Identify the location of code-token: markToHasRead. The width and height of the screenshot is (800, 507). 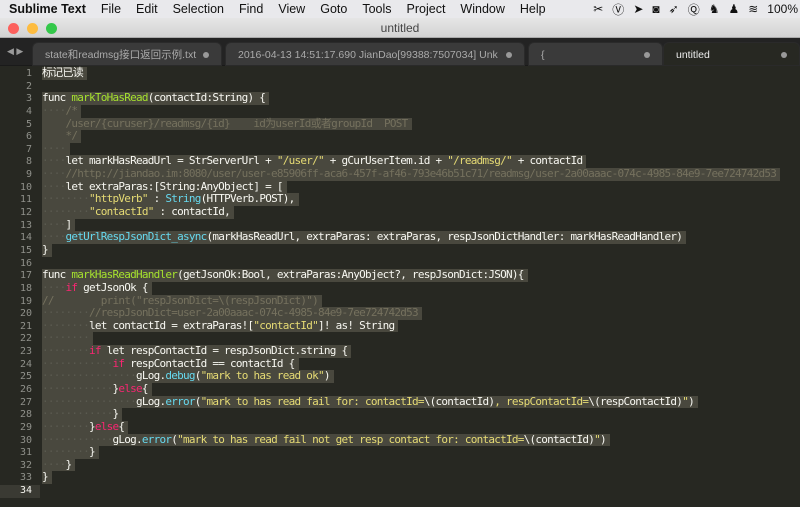
(109, 98).